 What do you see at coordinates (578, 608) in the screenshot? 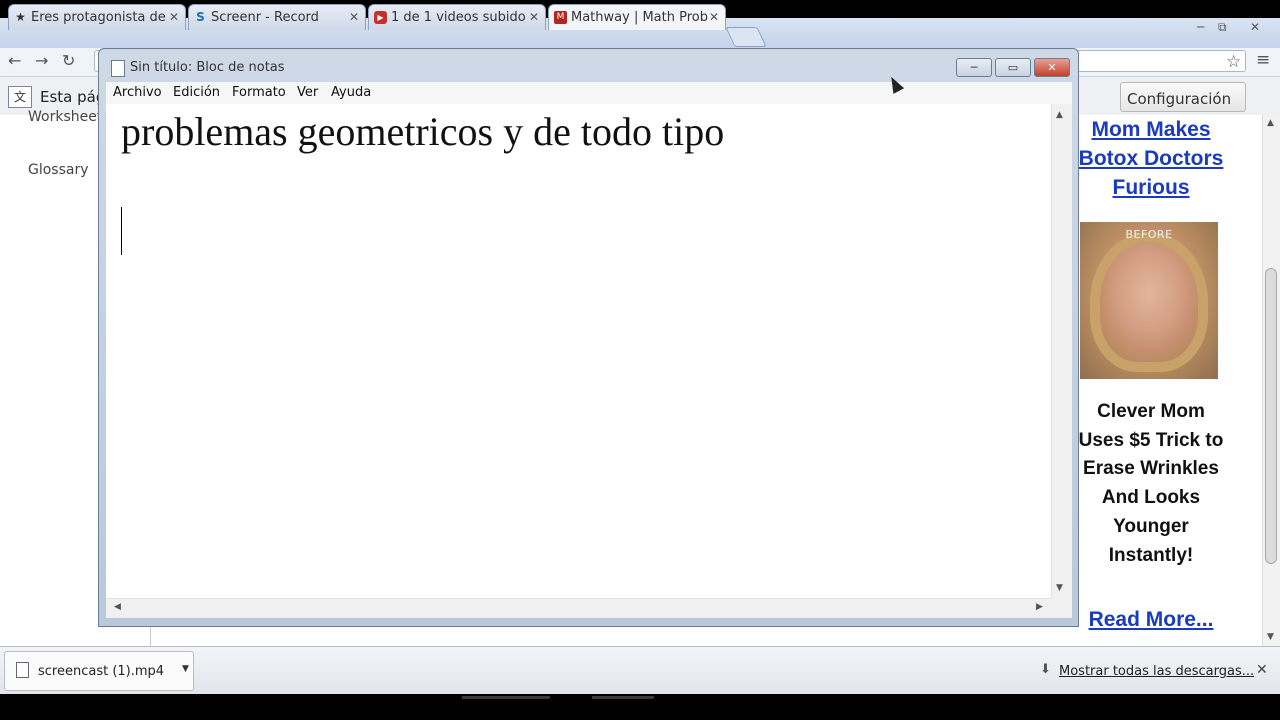
I see `notepad-horizontal-scrollbar` at bounding box center [578, 608].